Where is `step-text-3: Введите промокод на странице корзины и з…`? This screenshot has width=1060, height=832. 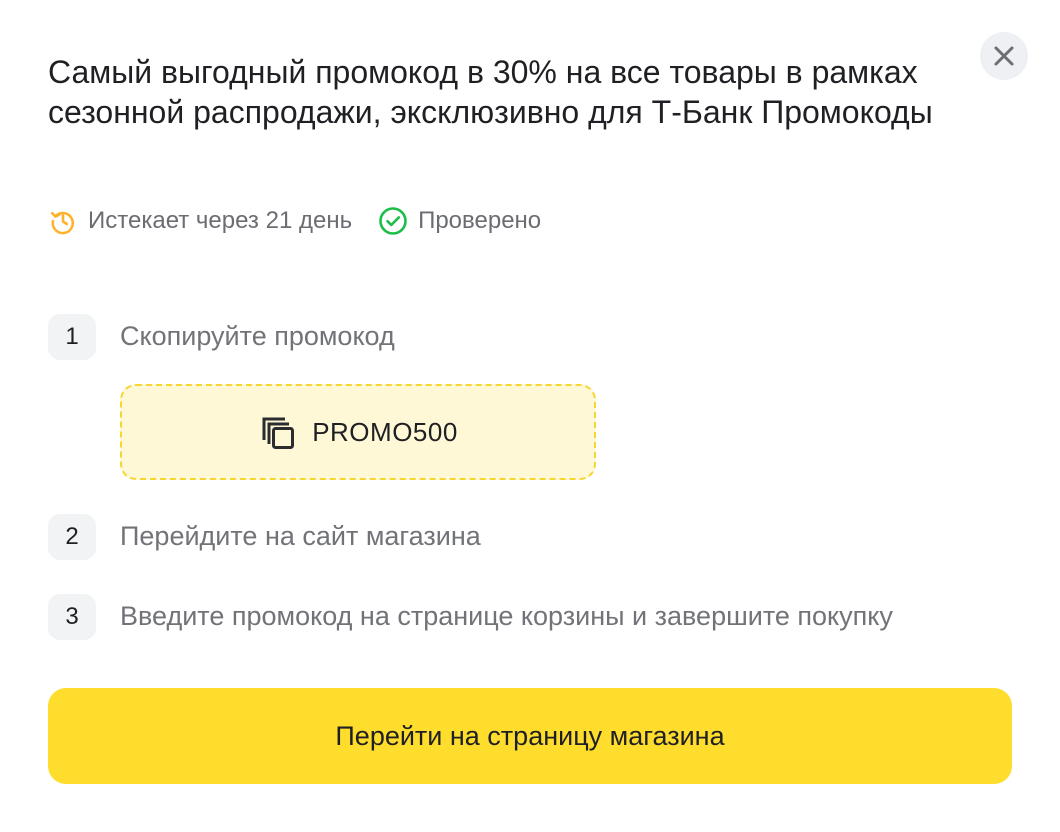
step-text-3: Введите промокод на странице корзины и з… is located at coordinates (506, 616).